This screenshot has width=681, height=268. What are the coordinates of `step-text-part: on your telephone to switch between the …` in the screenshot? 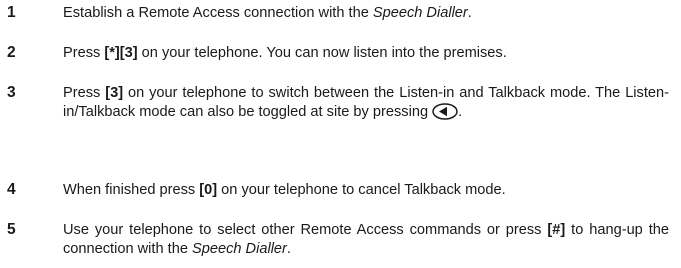 It's located at (366, 102).